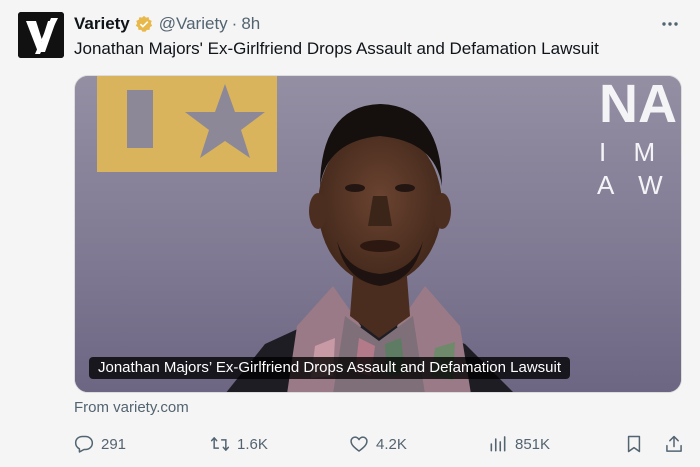 The width and height of the screenshot is (700, 467). I want to click on reply-count: 291, so click(114, 444).